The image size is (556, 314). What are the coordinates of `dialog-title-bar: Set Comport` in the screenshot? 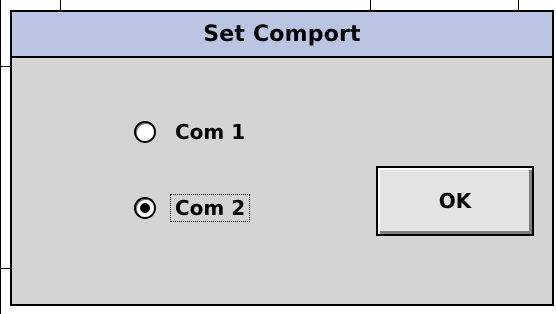 It's located at (282, 35).